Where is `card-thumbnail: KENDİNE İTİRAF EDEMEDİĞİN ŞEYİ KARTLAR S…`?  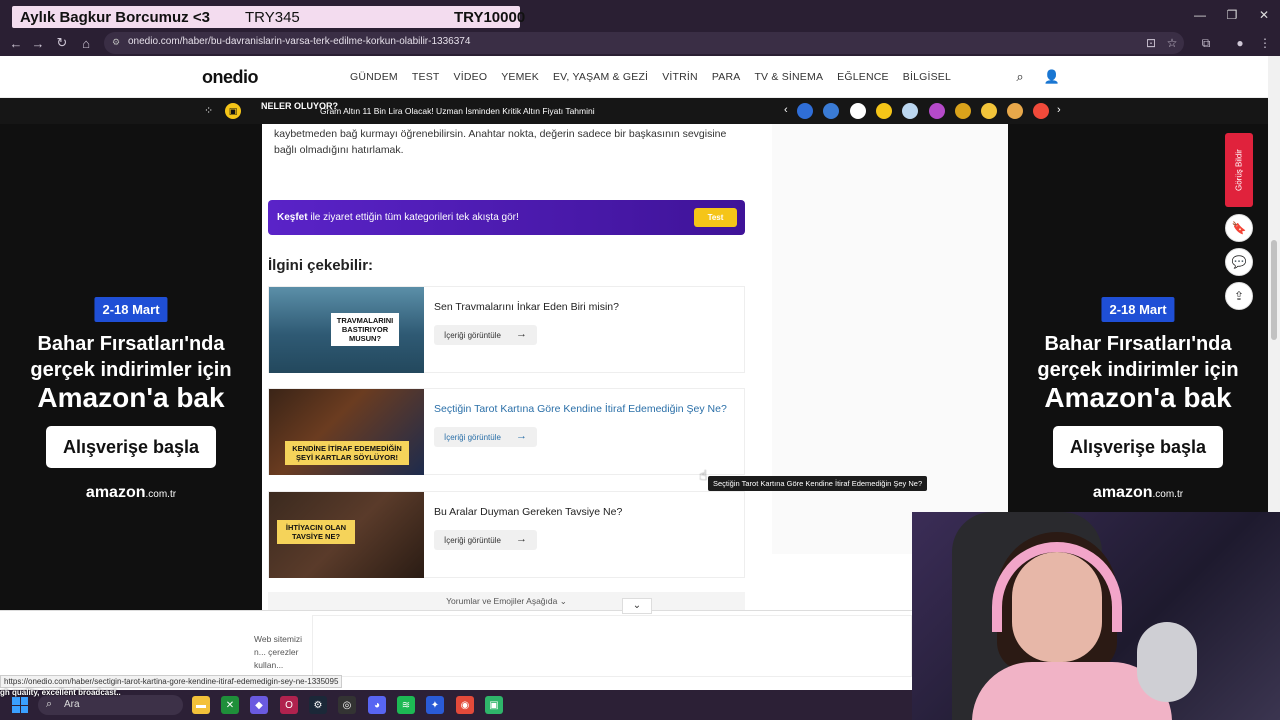 card-thumbnail: KENDİNE İTİRAF EDEMEDİĞİN ŞEYİ KARTLAR S… is located at coordinates (346, 432).